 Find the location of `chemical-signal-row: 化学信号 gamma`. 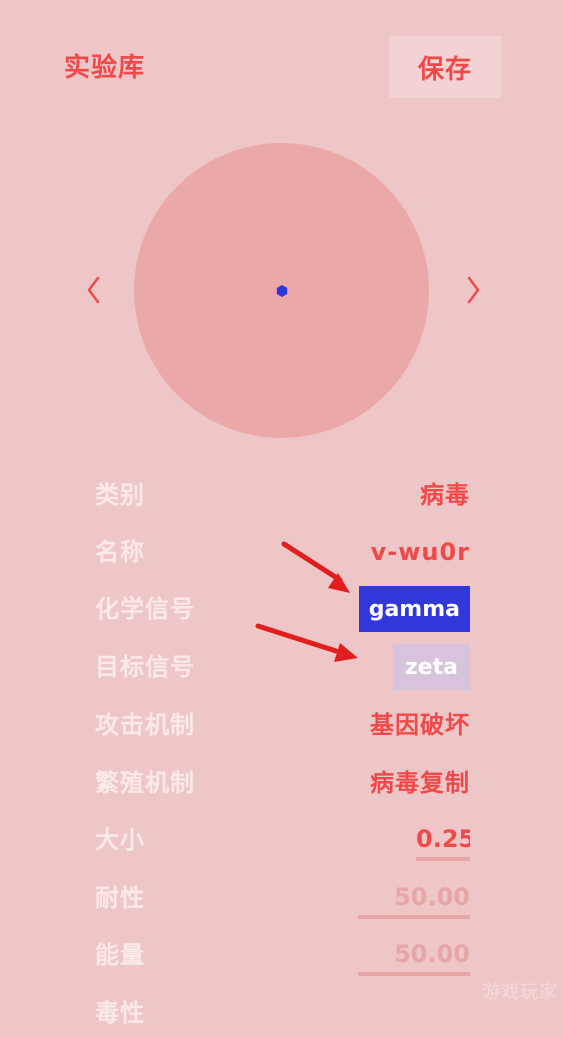

chemical-signal-row: 化学信号 gamma is located at coordinates (282, 609).